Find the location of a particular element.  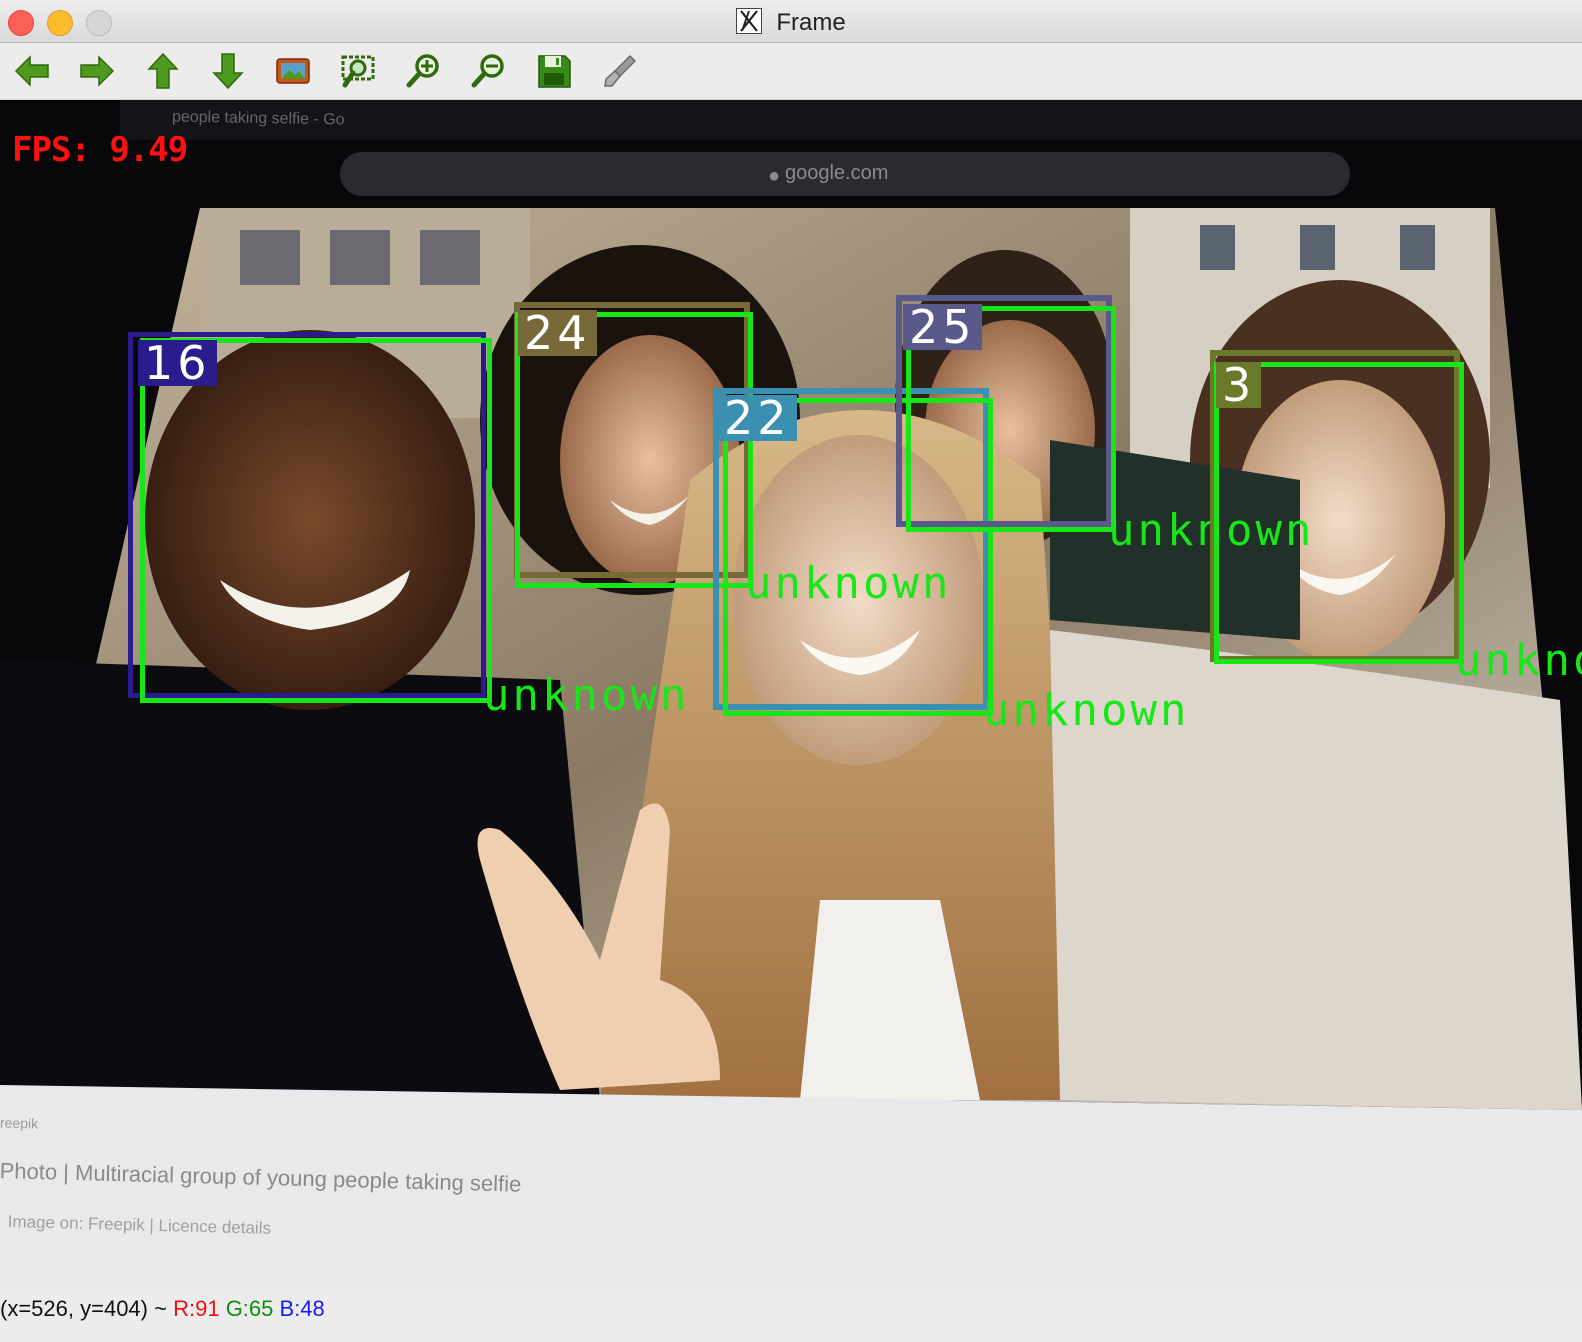

zoom-in-icon is located at coordinates (422, 71).